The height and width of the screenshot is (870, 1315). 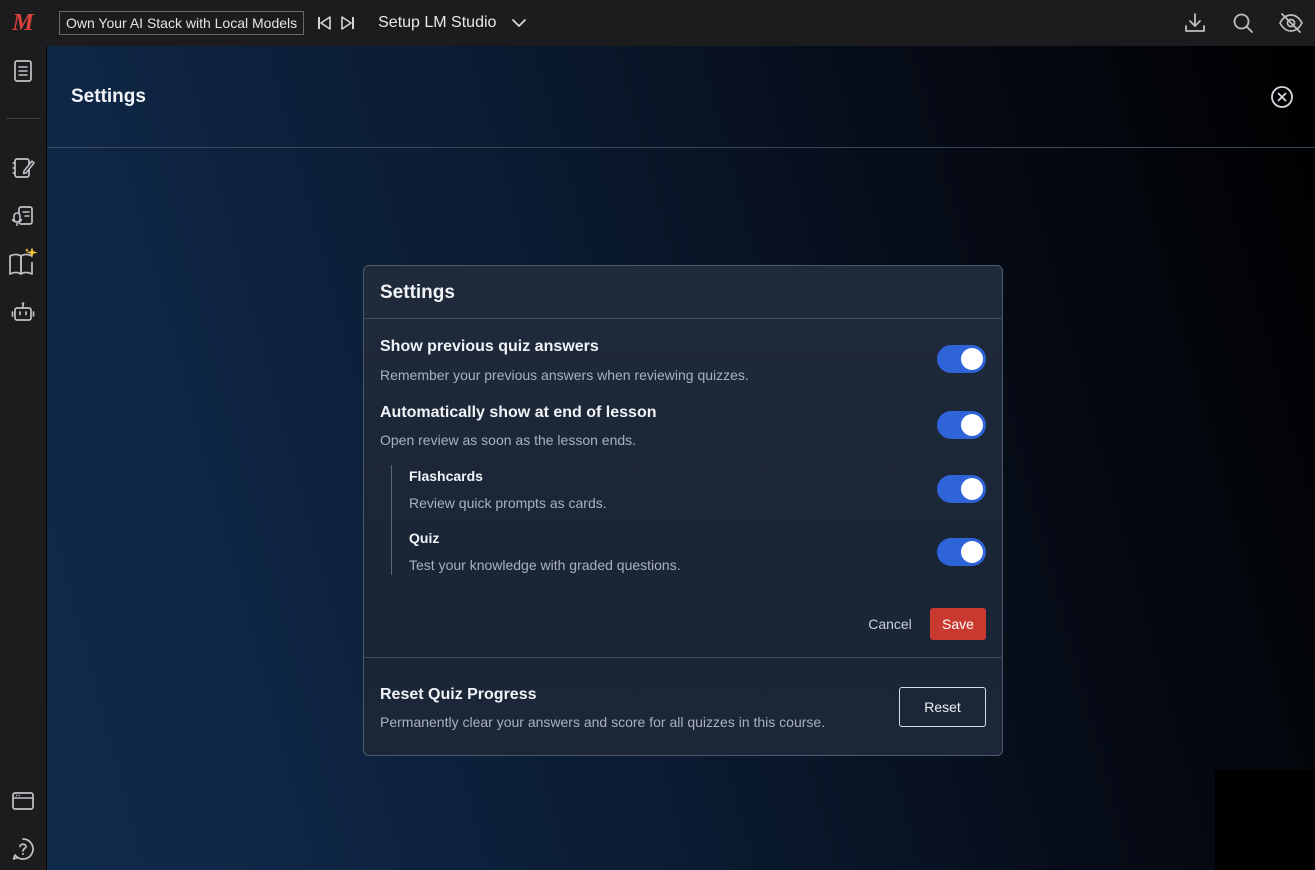 What do you see at coordinates (417, 292) in the screenshot?
I see `dialog-title: Settings` at bounding box center [417, 292].